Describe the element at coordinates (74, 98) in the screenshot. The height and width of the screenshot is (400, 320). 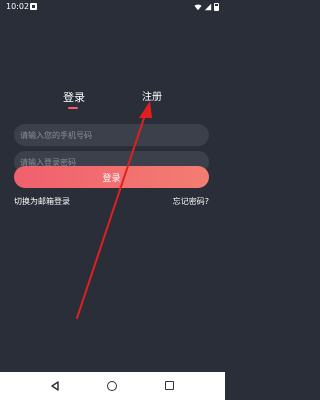
I see `tab-login: 登录` at that location.